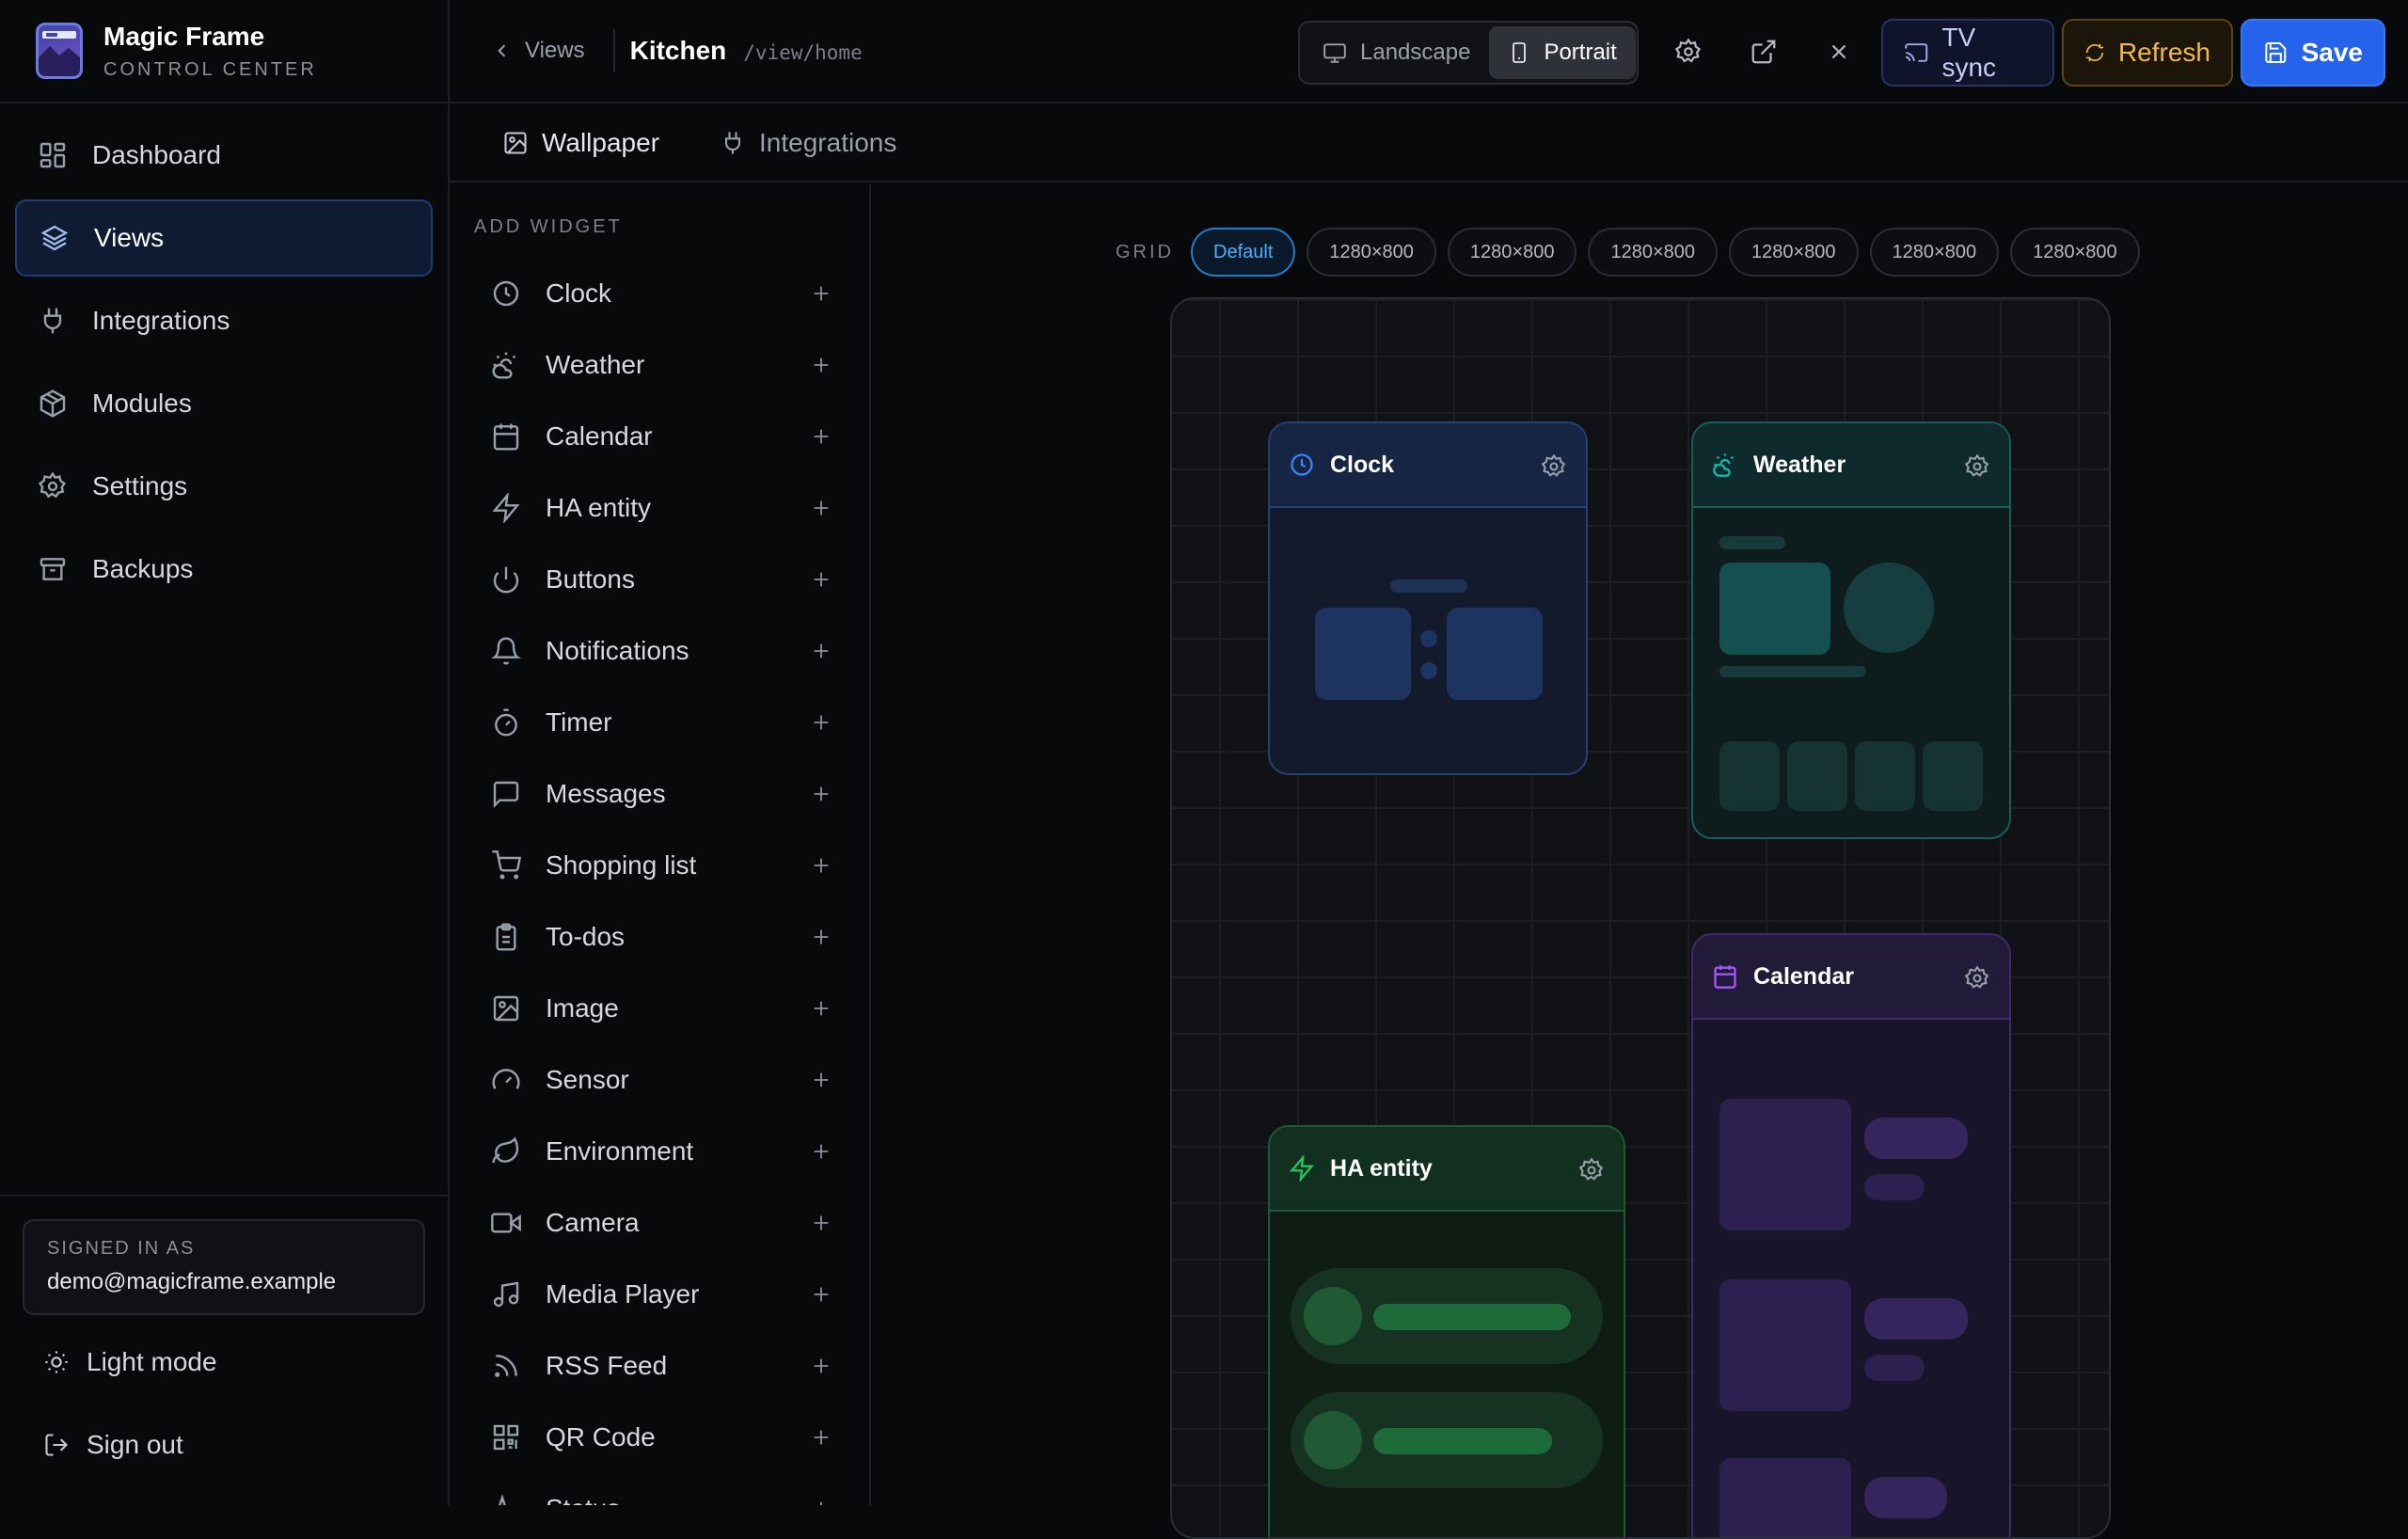 This screenshot has width=2408, height=1539. What do you see at coordinates (1725, 977) in the screenshot?
I see `calendar-icon` at bounding box center [1725, 977].